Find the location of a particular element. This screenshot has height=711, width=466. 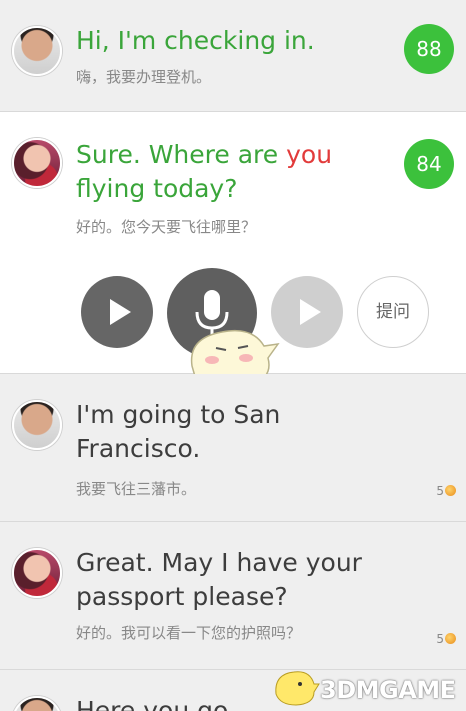

ask-question-button: 提问 is located at coordinates (393, 312).